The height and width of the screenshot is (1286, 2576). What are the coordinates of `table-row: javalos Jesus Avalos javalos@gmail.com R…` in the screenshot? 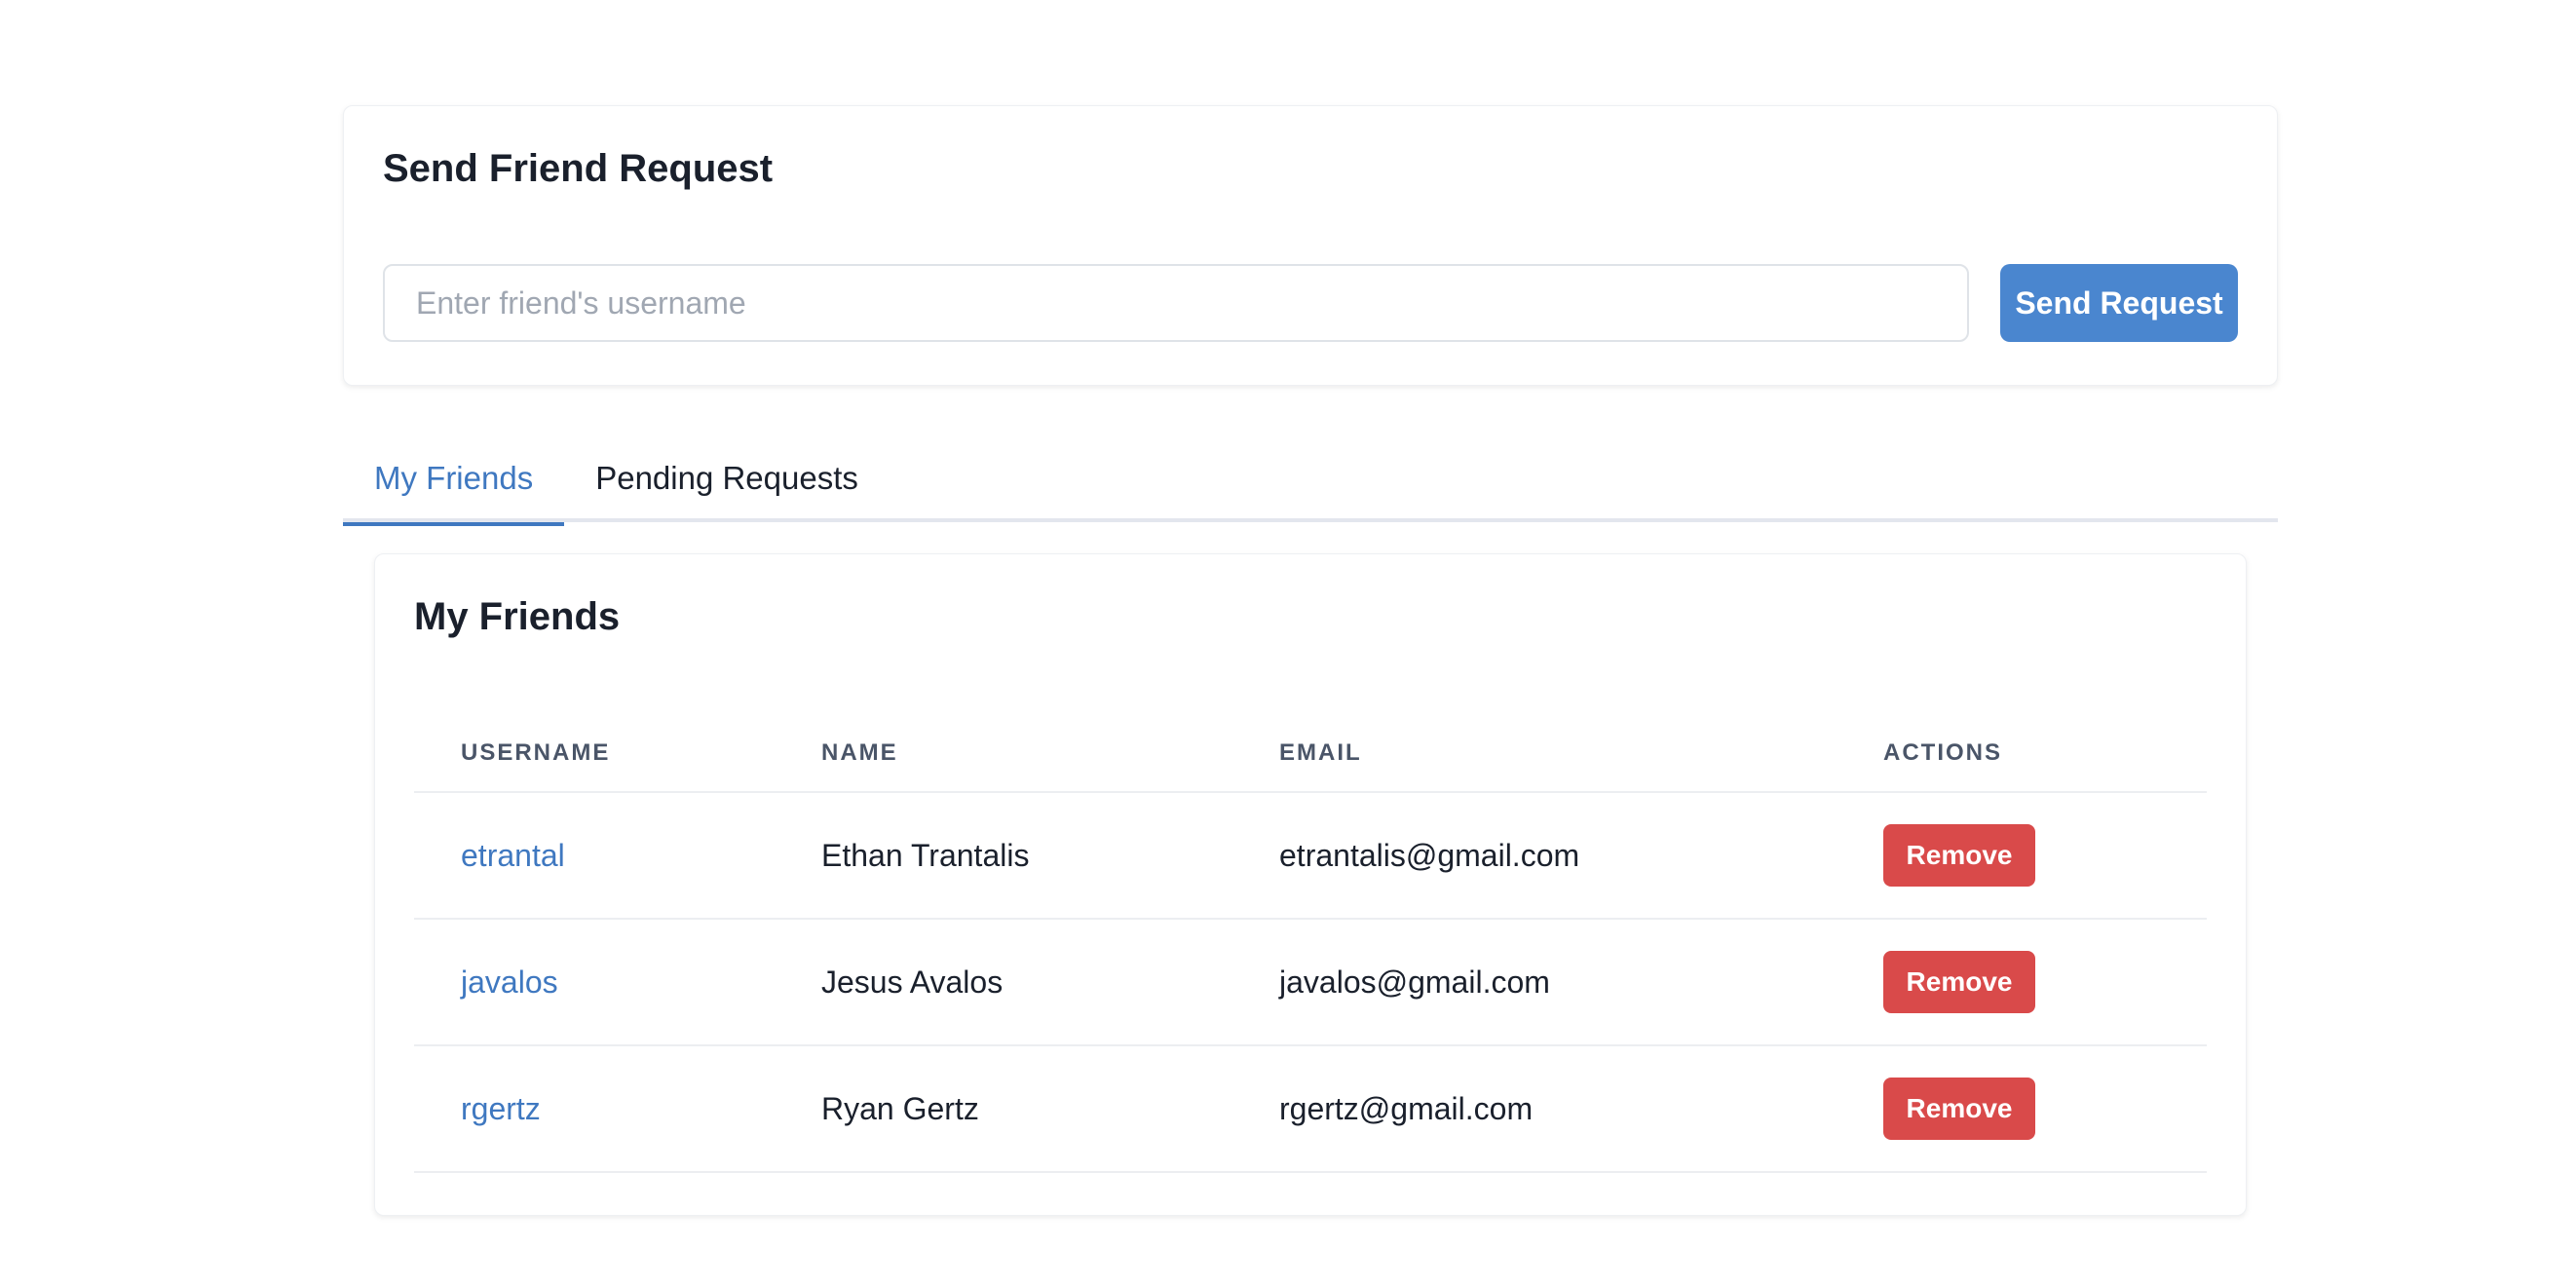 It's located at (1310, 982).